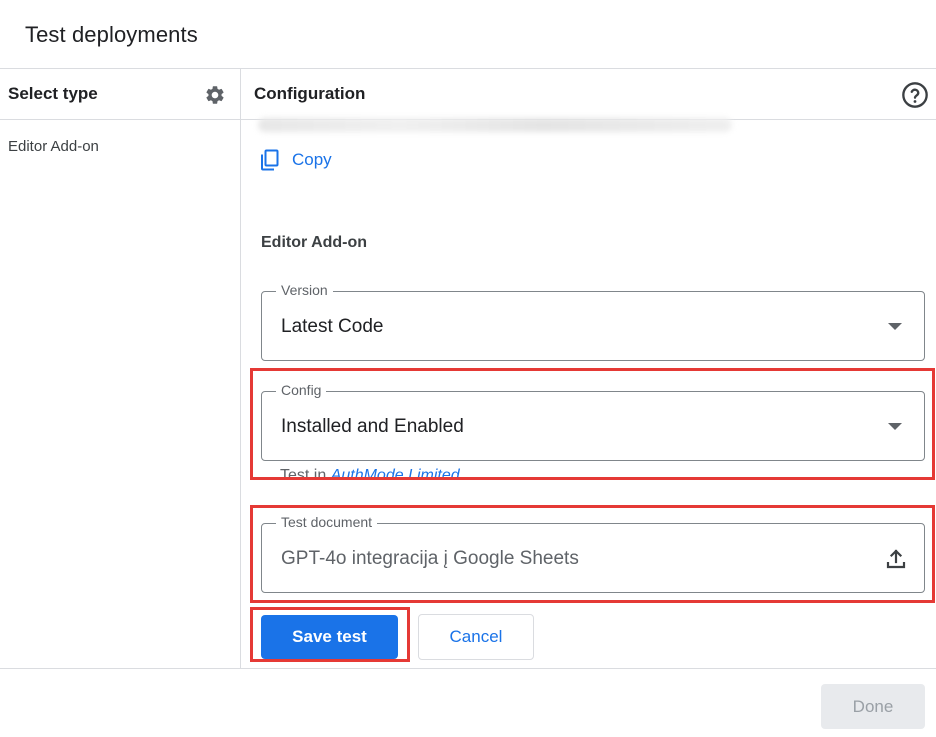 This screenshot has height=737, width=936. Describe the element at coordinates (395, 475) in the screenshot. I see `auth-mode-link: AuthMode.Limited` at that location.